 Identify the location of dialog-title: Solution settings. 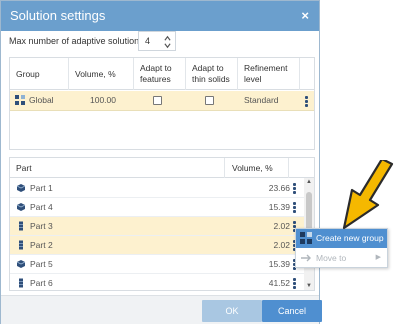
(58, 15).